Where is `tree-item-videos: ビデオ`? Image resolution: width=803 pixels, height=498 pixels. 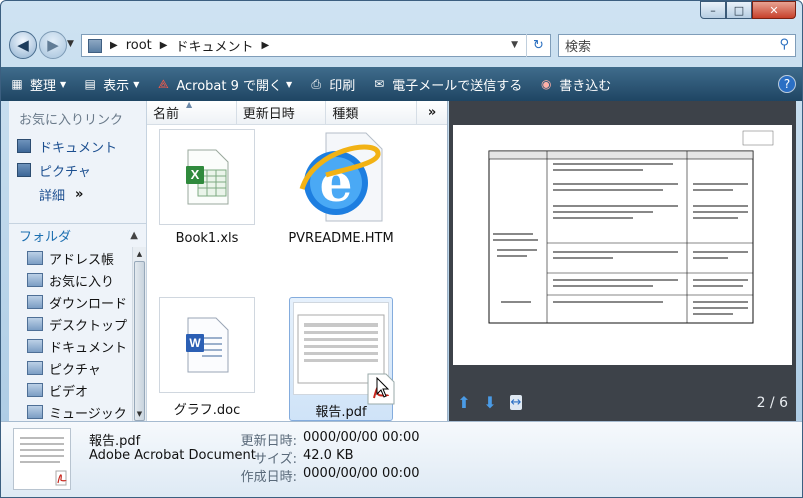
tree-item-videos: ビデオ is located at coordinates (70, 390).